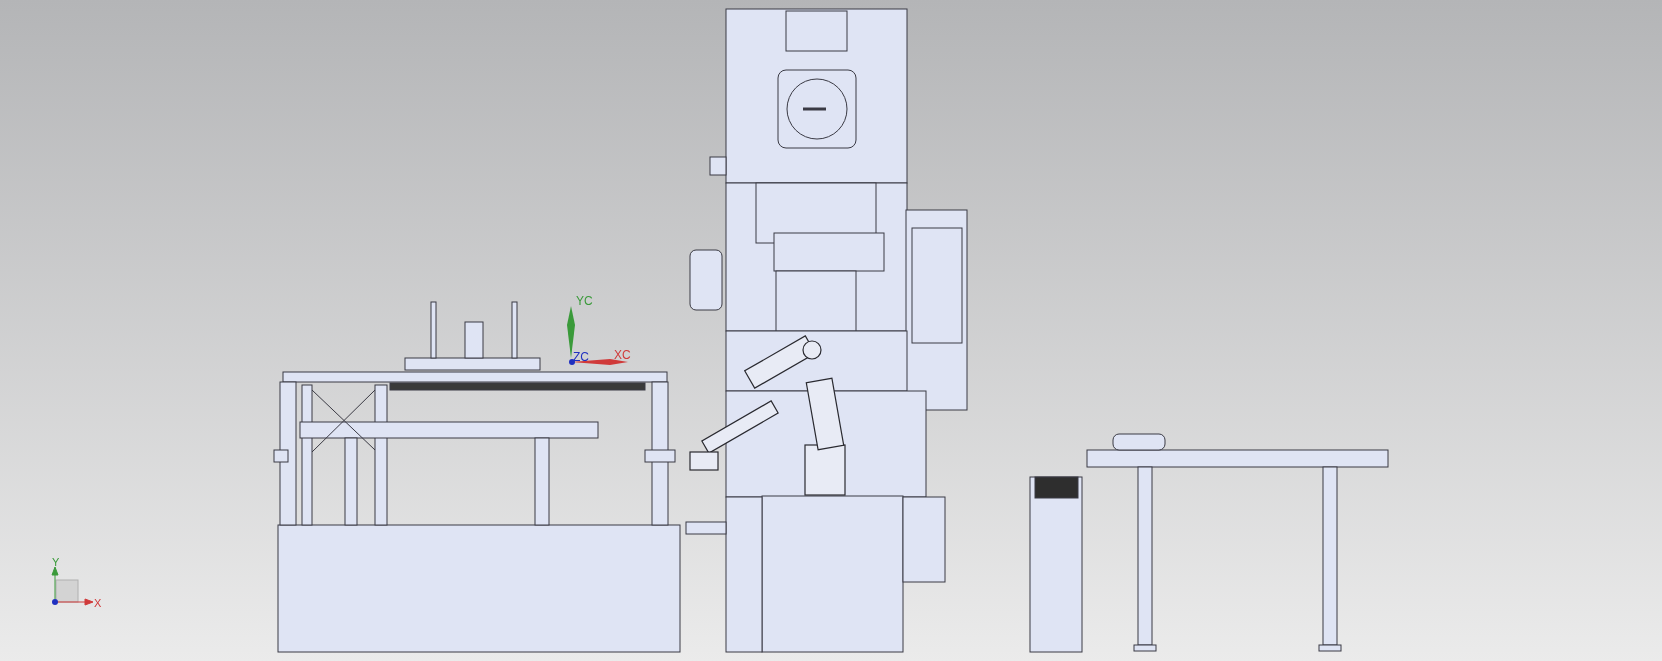 The image size is (1662, 661). What do you see at coordinates (56, 562) in the screenshot?
I see `view-y-label: Y` at bounding box center [56, 562].